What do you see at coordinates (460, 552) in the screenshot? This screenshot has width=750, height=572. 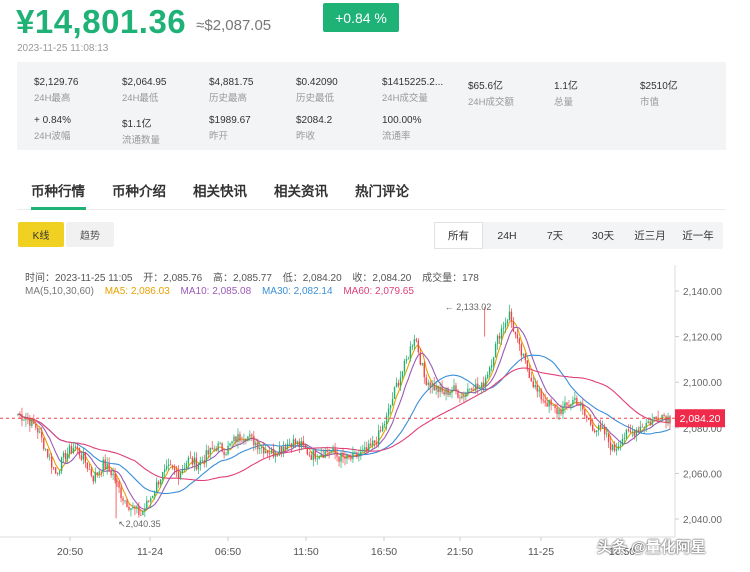 I see `x-tick-label: 21:50` at bounding box center [460, 552].